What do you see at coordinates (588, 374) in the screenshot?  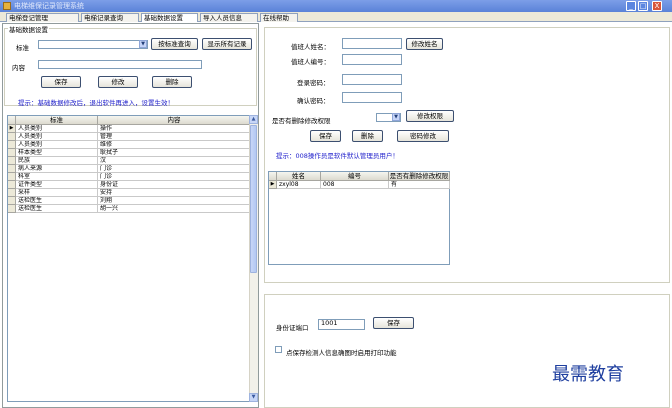 I see `watermark-text: 最需教育` at bounding box center [588, 374].